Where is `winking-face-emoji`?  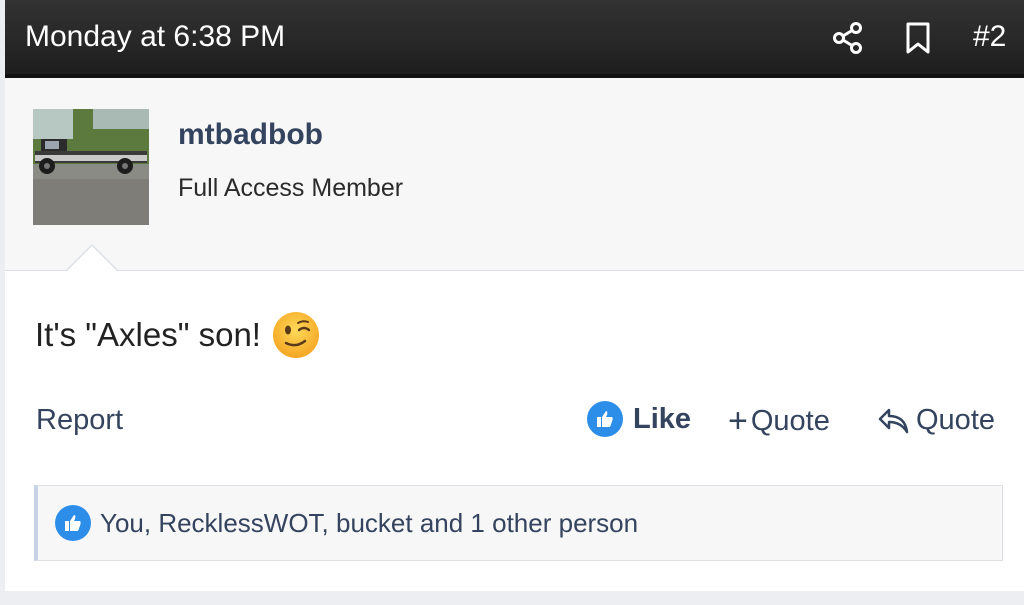
winking-face-emoji is located at coordinates (295, 335).